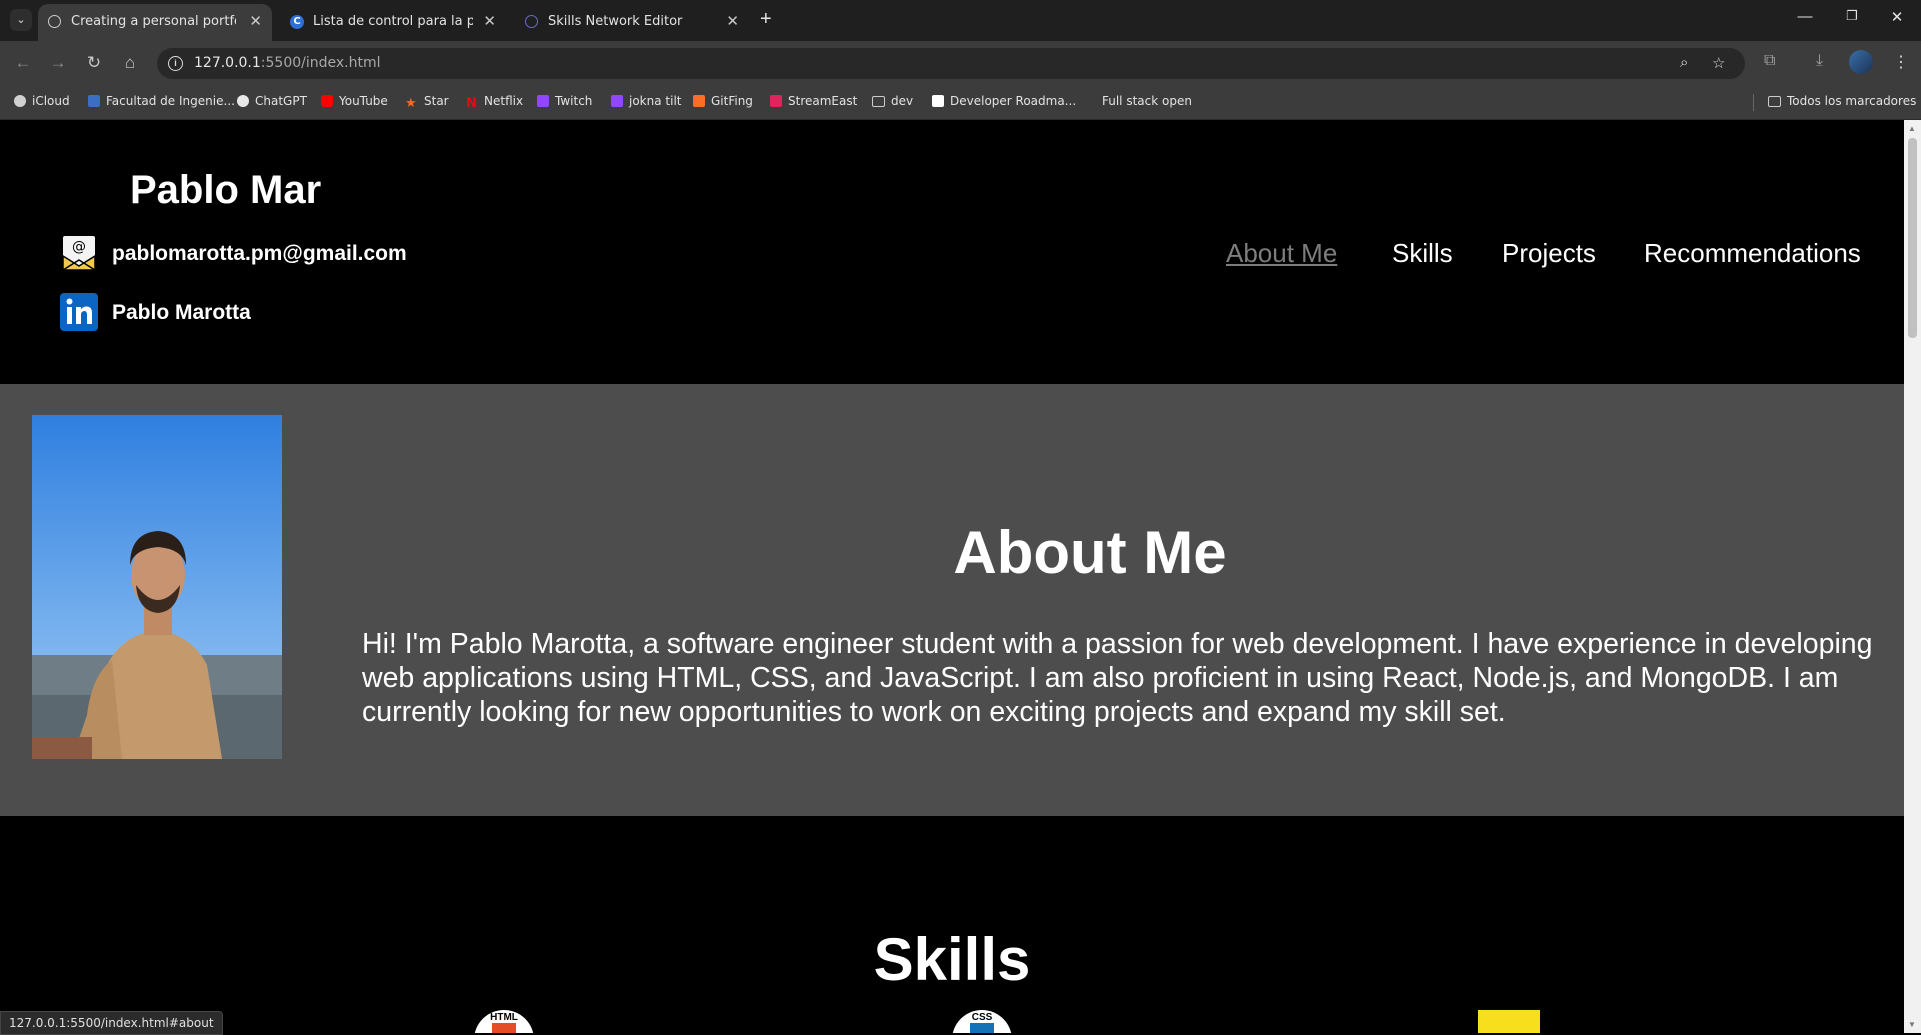 This screenshot has height=1035, width=1921. What do you see at coordinates (732, 101) in the screenshot?
I see `bookmark-label: GitFing` at bounding box center [732, 101].